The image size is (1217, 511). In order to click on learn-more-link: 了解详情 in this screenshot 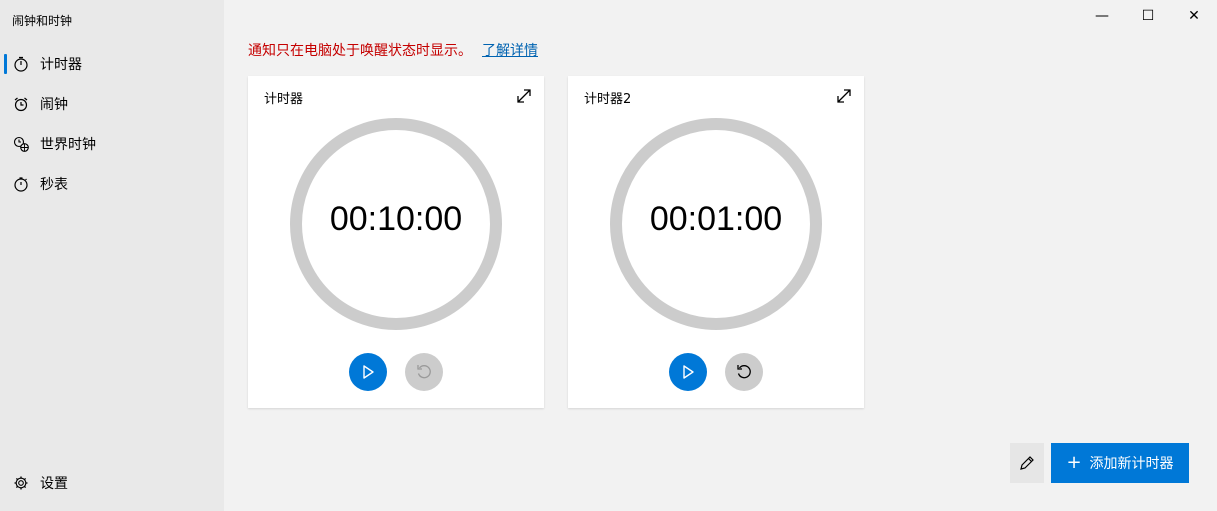, I will do `click(510, 51)`.